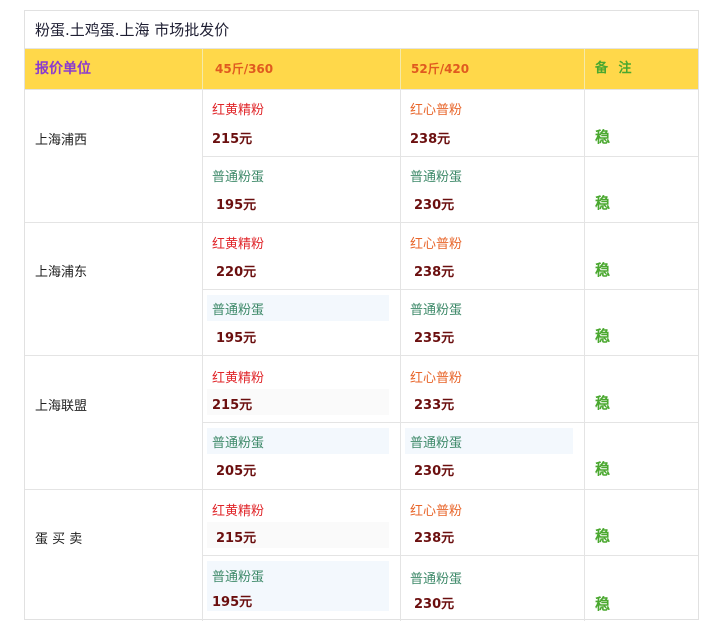 The height and width of the screenshot is (629, 716). I want to click on price-value: 205元, so click(236, 471).